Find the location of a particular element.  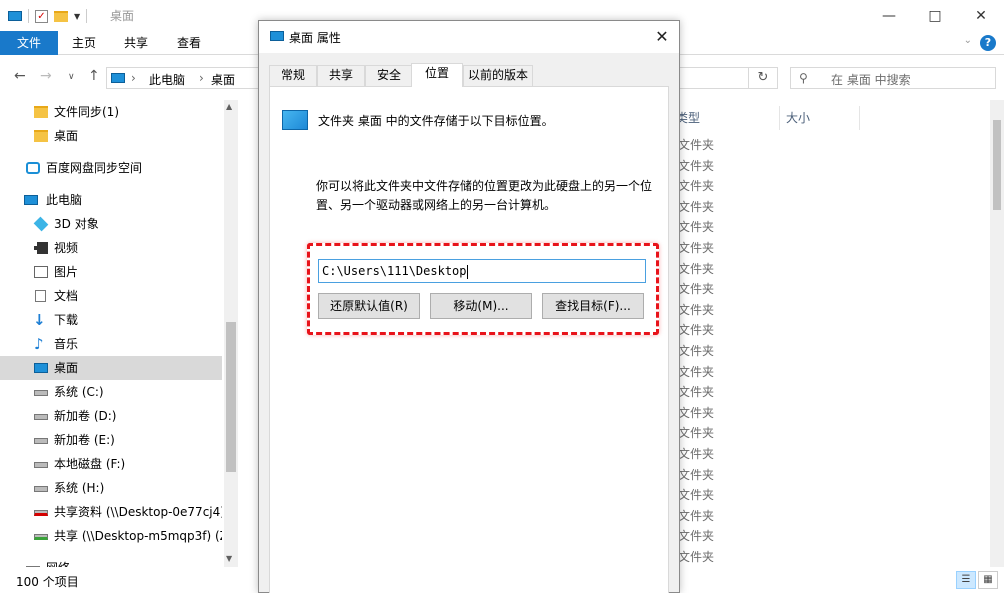

tab-home: 主页 is located at coordinates (84, 43).